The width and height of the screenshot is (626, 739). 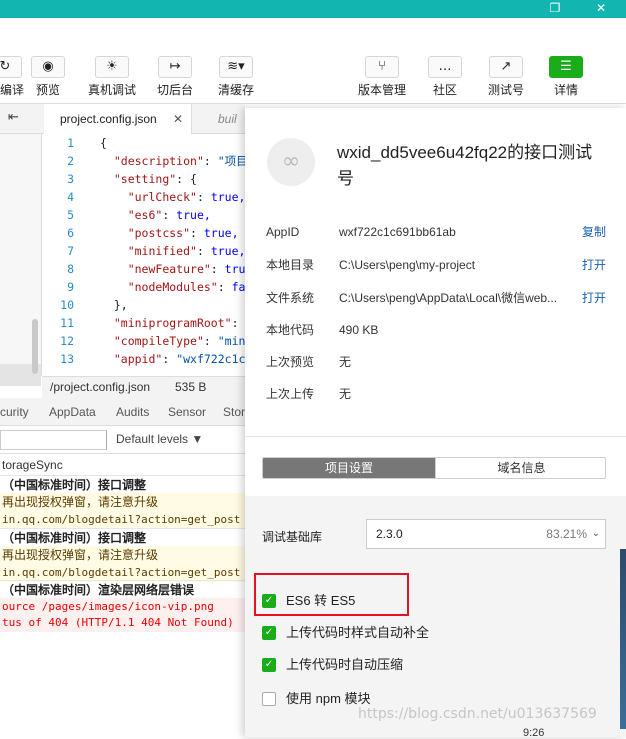 I want to click on test-account-label: 测试号, so click(x=505, y=90).